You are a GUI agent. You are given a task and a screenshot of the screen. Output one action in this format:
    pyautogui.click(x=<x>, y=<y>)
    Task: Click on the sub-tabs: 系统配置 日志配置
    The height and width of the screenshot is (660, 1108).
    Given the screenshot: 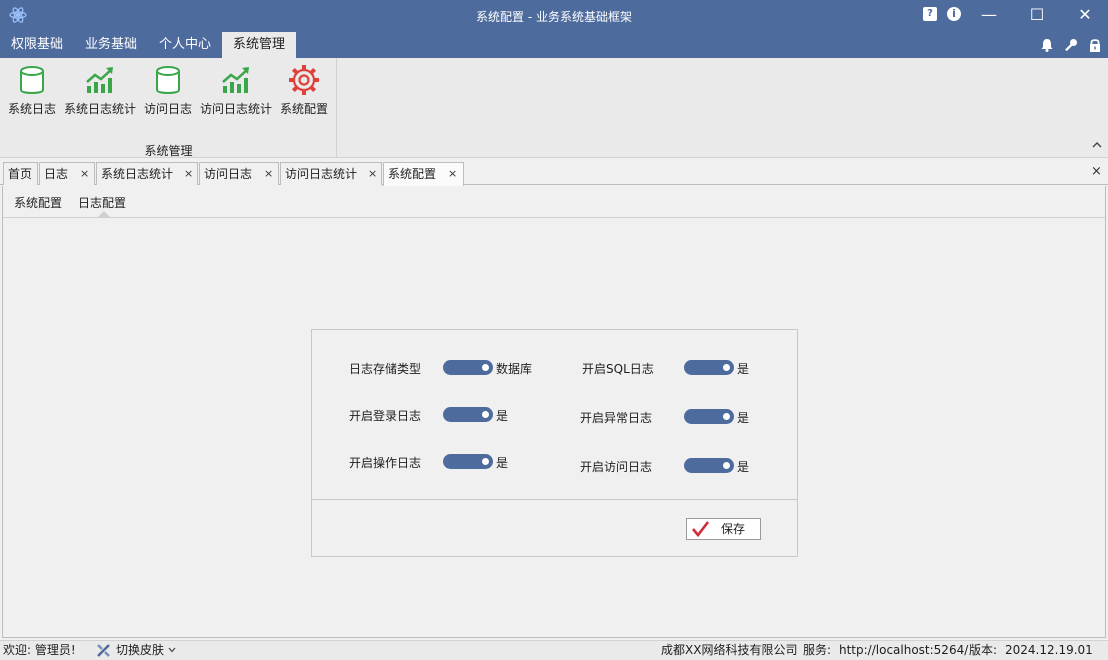 What is the action you would take?
    pyautogui.click(x=554, y=202)
    